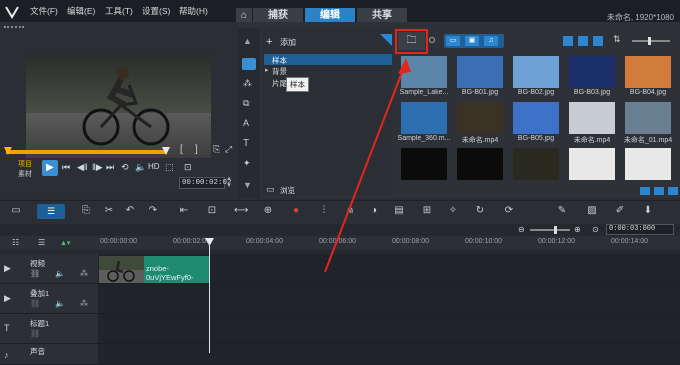 The height and width of the screenshot is (365, 680). Describe the element at coordinates (350, 211) in the screenshot. I see `color-icon: ⋔` at that location.